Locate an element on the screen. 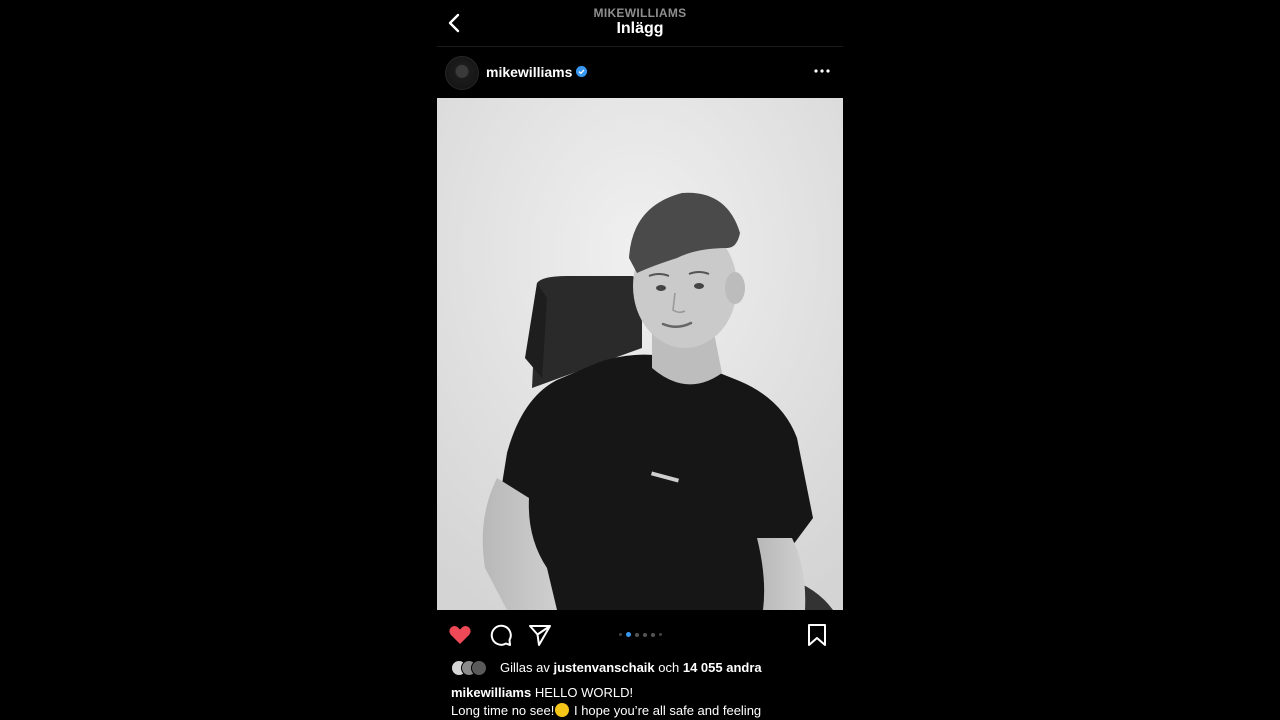 The height and width of the screenshot is (720, 1280). post-username: mikewilliams is located at coordinates (529, 72).